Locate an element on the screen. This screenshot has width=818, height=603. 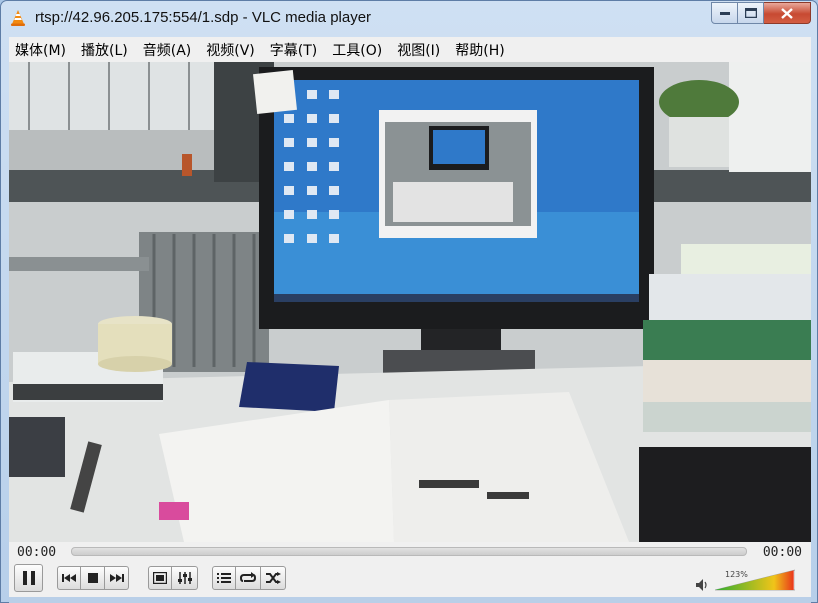
volume-slider is located at coordinates (755, 580).